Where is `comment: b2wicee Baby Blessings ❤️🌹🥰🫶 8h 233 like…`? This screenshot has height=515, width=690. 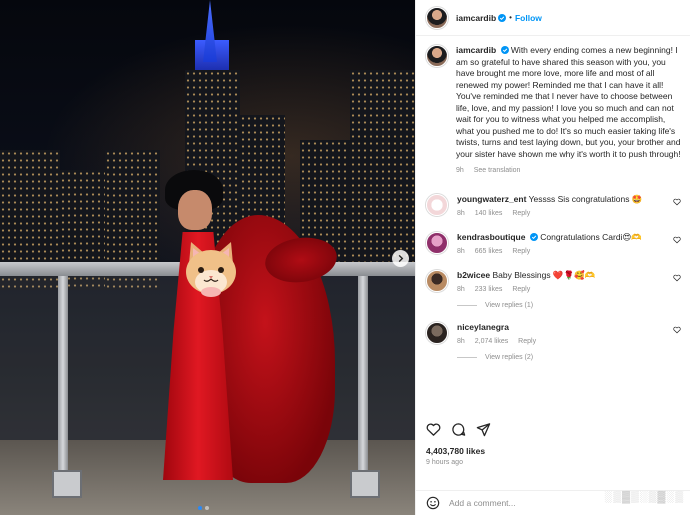 comment: b2wicee Baby Blessings ❤️🌹🥰🫶 8h 233 like… is located at coordinates (553, 289).